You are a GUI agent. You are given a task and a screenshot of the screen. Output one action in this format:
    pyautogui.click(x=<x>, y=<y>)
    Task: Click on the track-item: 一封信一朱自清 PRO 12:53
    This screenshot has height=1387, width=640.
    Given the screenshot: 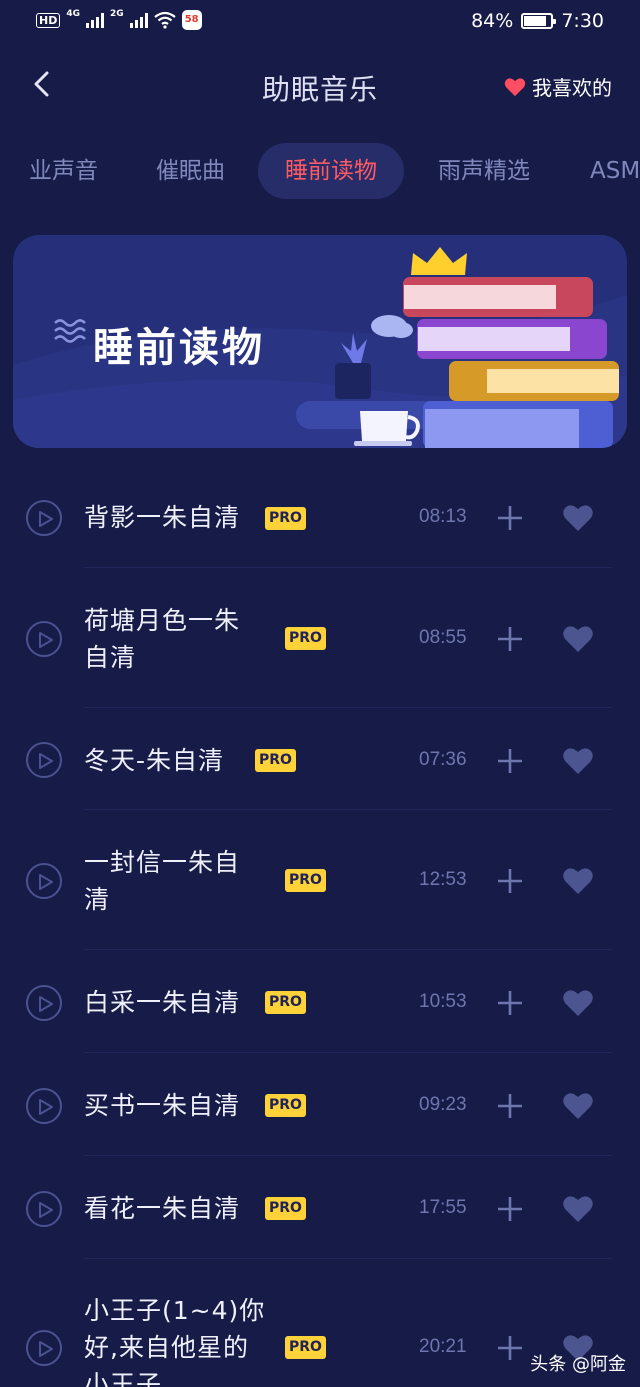 What is the action you would take?
    pyautogui.click(x=320, y=880)
    